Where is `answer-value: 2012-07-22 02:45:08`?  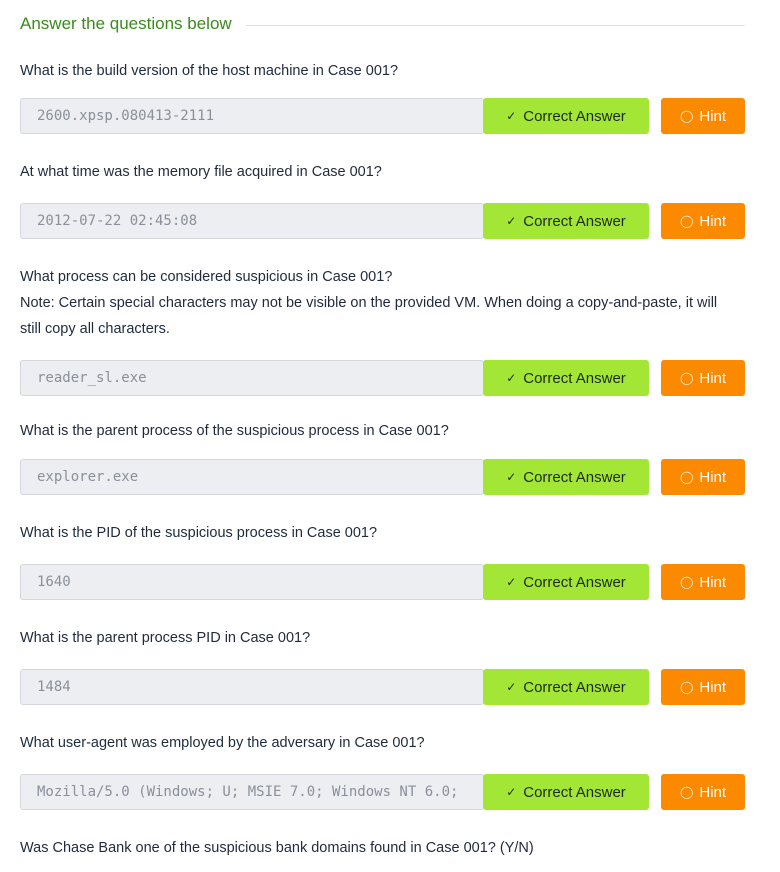 answer-value: 2012-07-22 02:45:08 is located at coordinates (117, 221).